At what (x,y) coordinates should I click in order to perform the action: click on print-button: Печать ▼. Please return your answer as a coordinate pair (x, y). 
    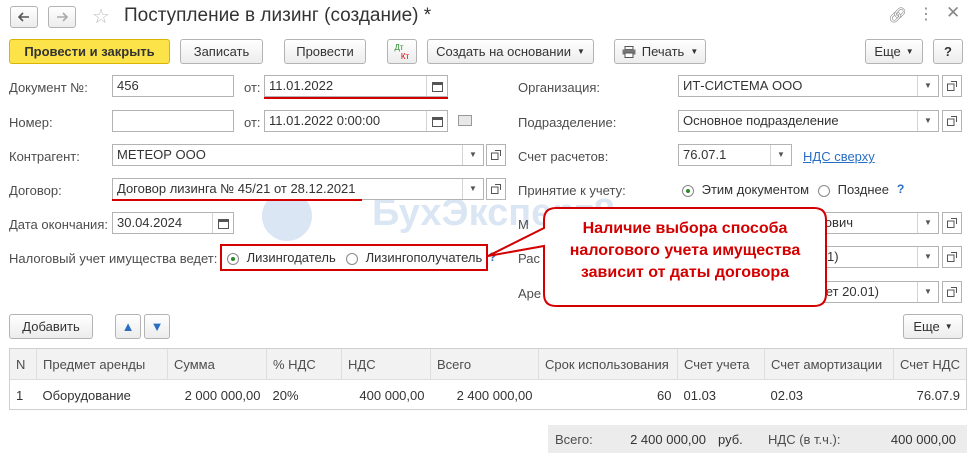
    Looking at the image, I should click on (660, 51).